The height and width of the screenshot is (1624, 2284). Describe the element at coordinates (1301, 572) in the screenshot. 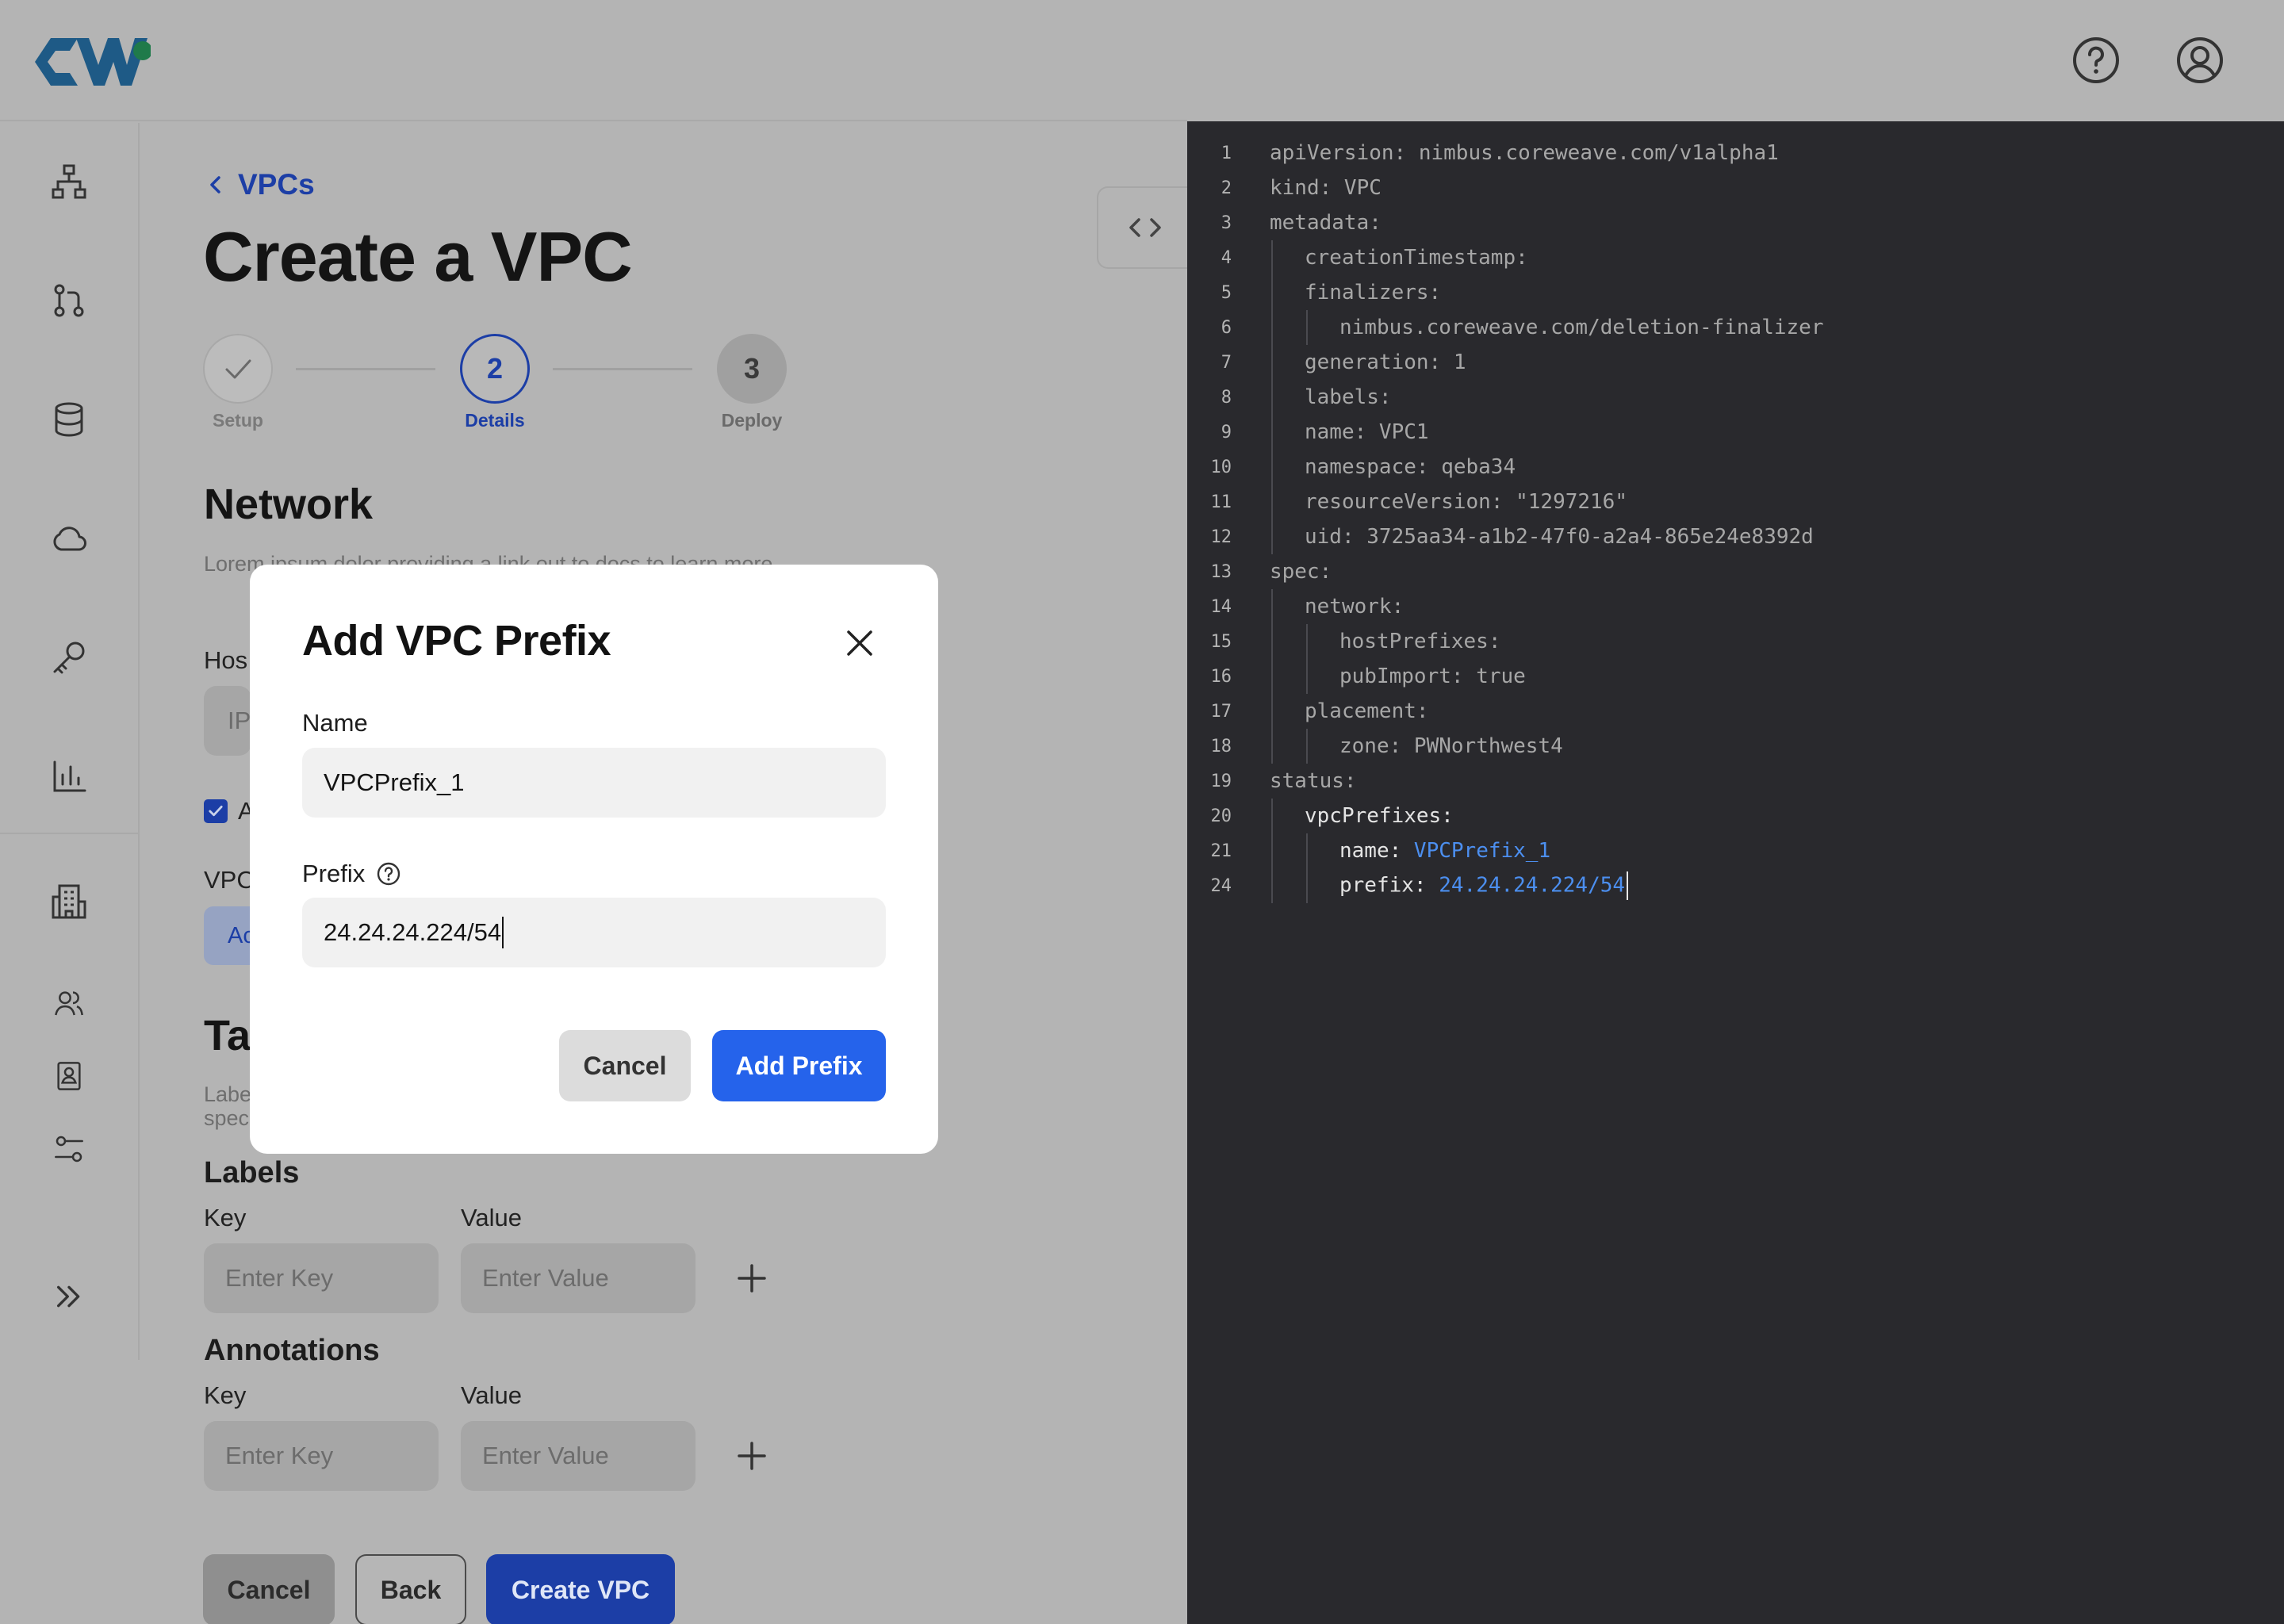

I see `code-text: spec:` at that location.